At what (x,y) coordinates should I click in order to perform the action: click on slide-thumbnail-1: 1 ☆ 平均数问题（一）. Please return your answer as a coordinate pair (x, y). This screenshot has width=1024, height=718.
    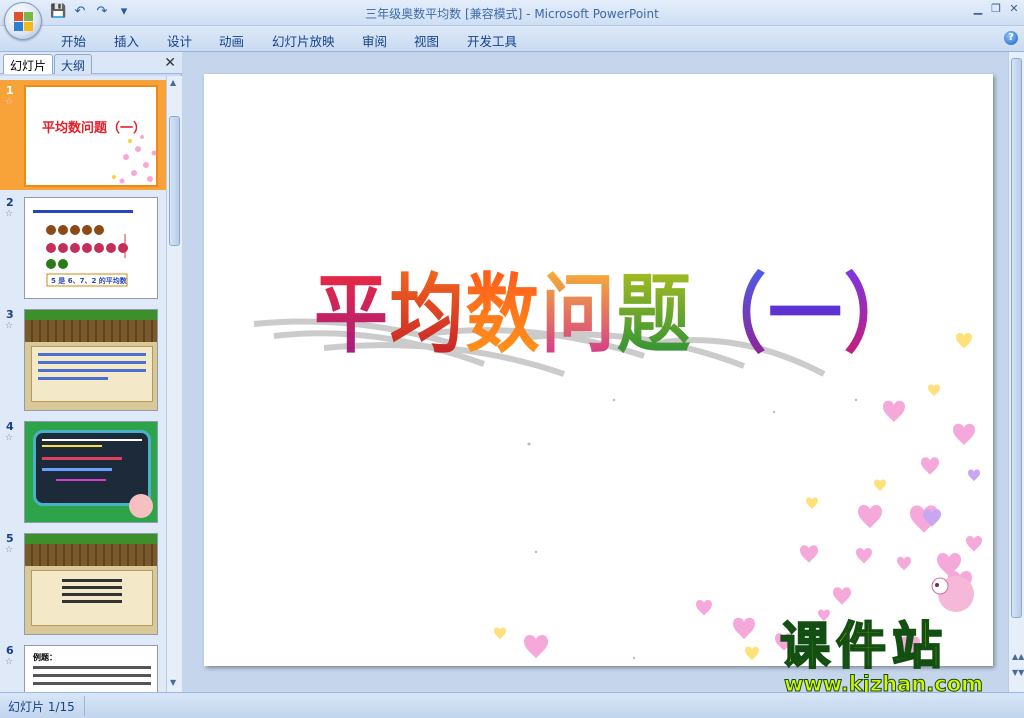
    Looking at the image, I should click on (83, 135).